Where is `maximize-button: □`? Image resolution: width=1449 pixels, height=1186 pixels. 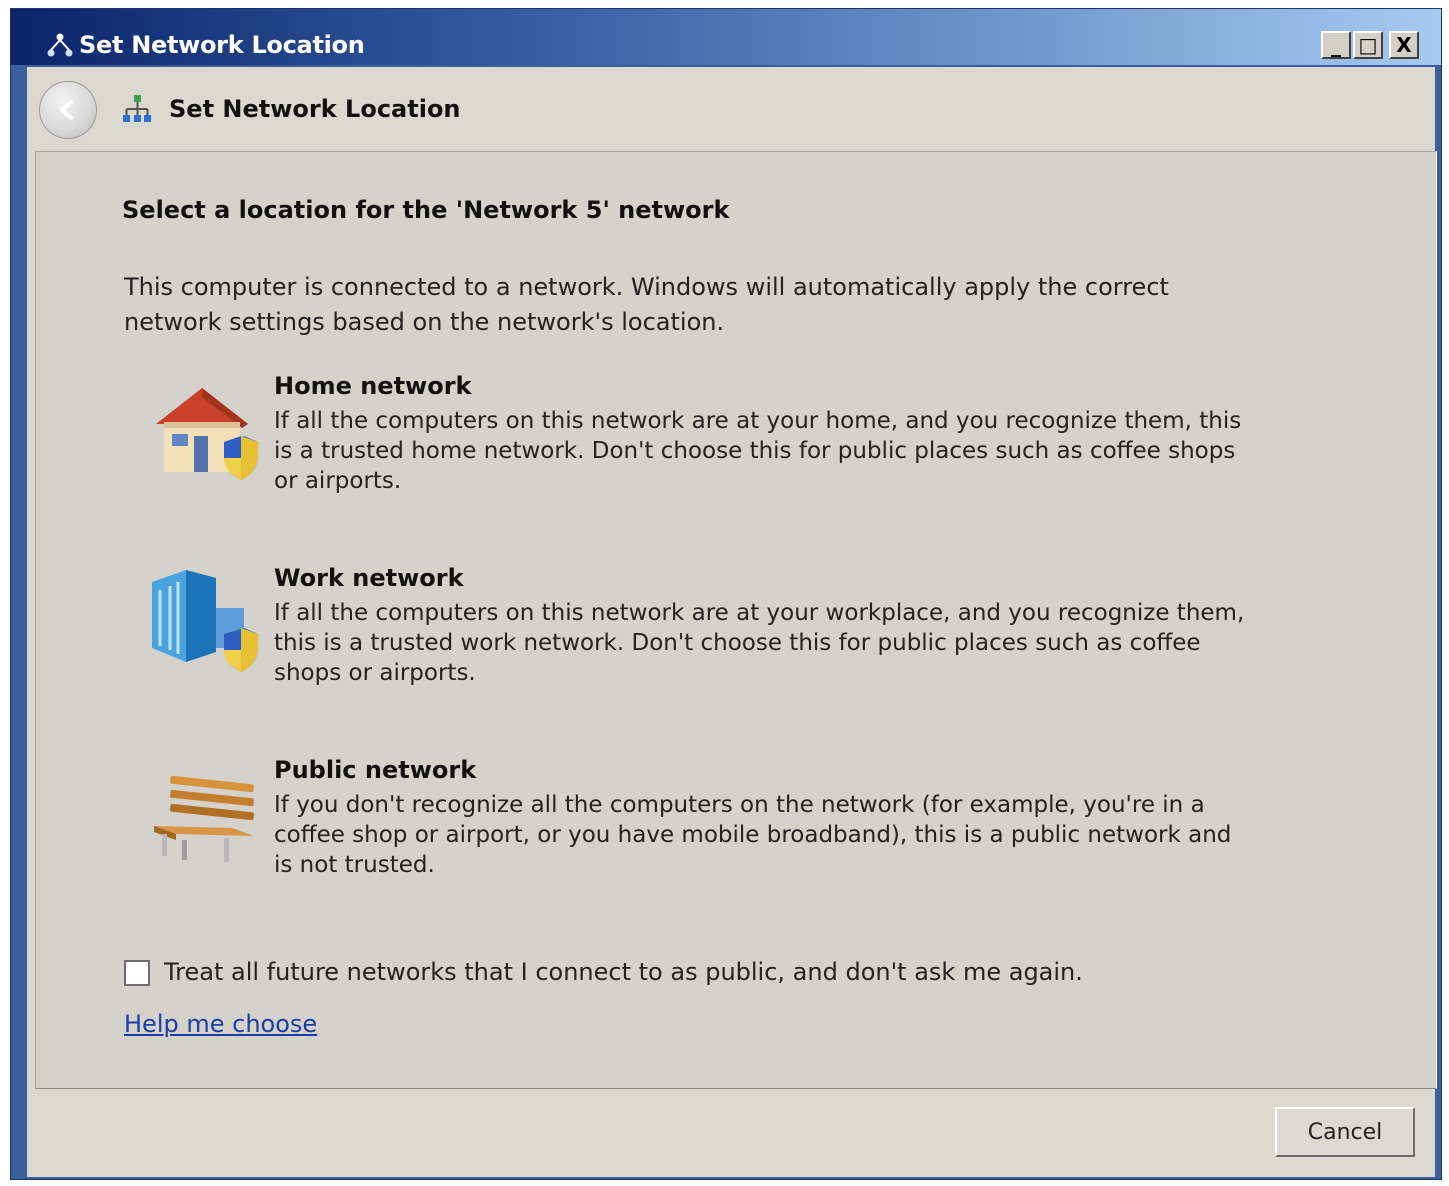 maximize-button: □ is located at coordinates (1368, 45).